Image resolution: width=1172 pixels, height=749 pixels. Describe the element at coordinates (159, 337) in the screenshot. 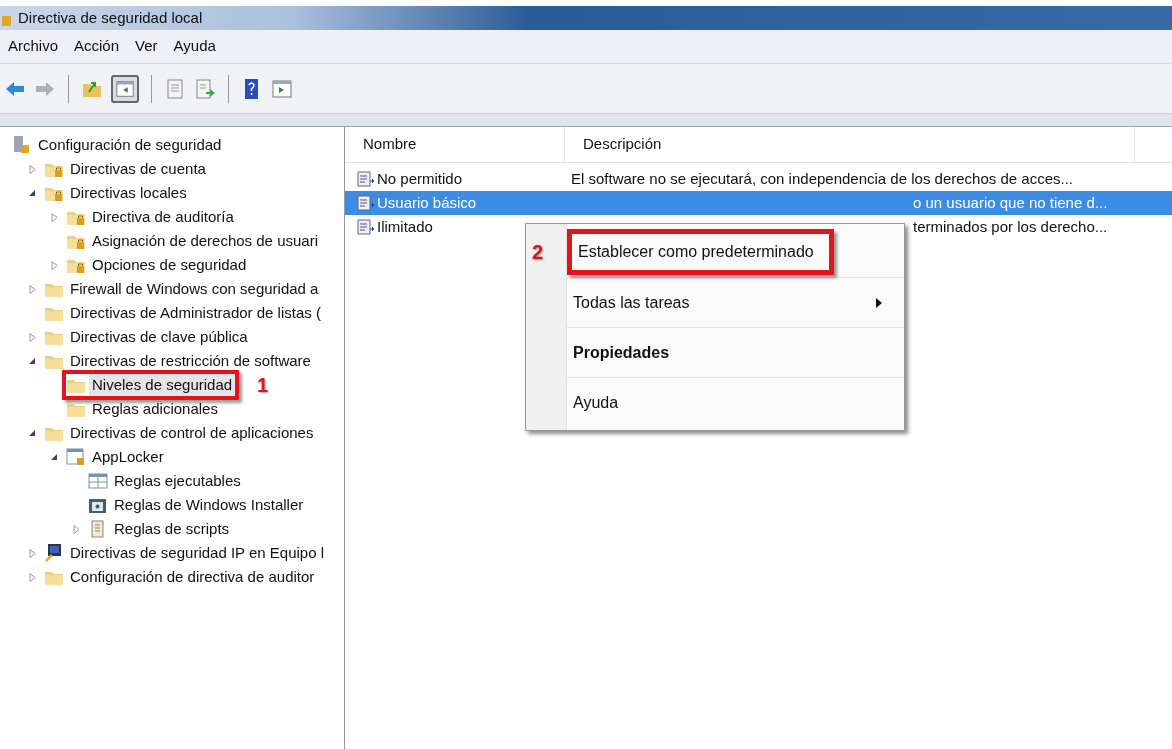

I see `tree-item: Directivas de clave pública` at that location.